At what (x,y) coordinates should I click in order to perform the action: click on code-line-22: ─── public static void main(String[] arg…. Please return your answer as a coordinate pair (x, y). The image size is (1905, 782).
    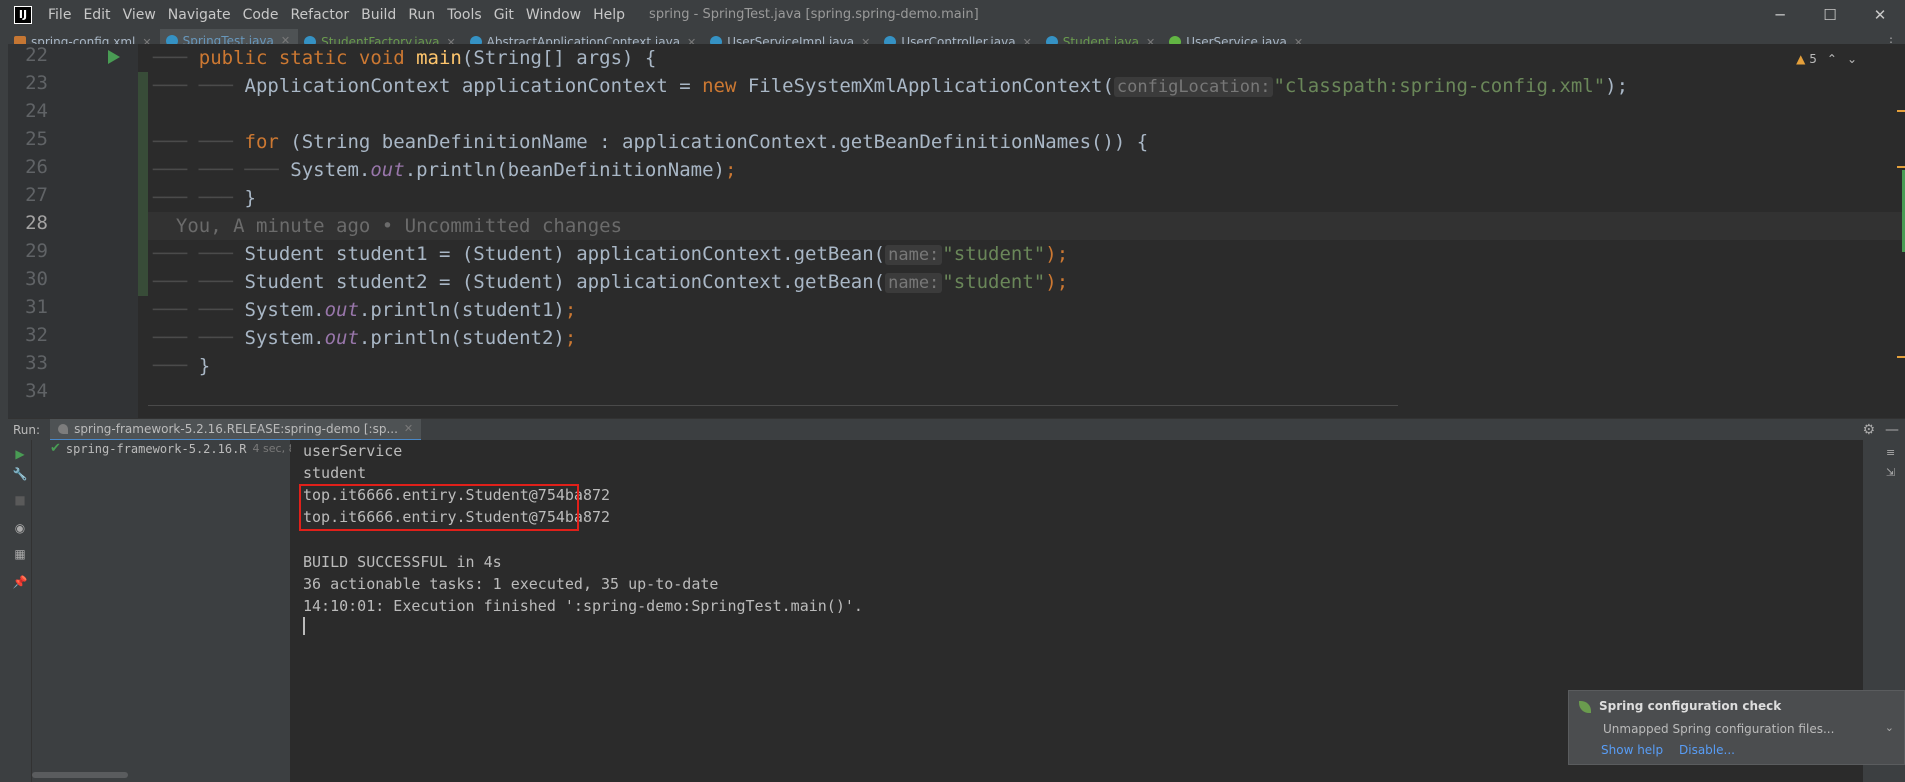
    Looking at the image, I should click on (405, 58).